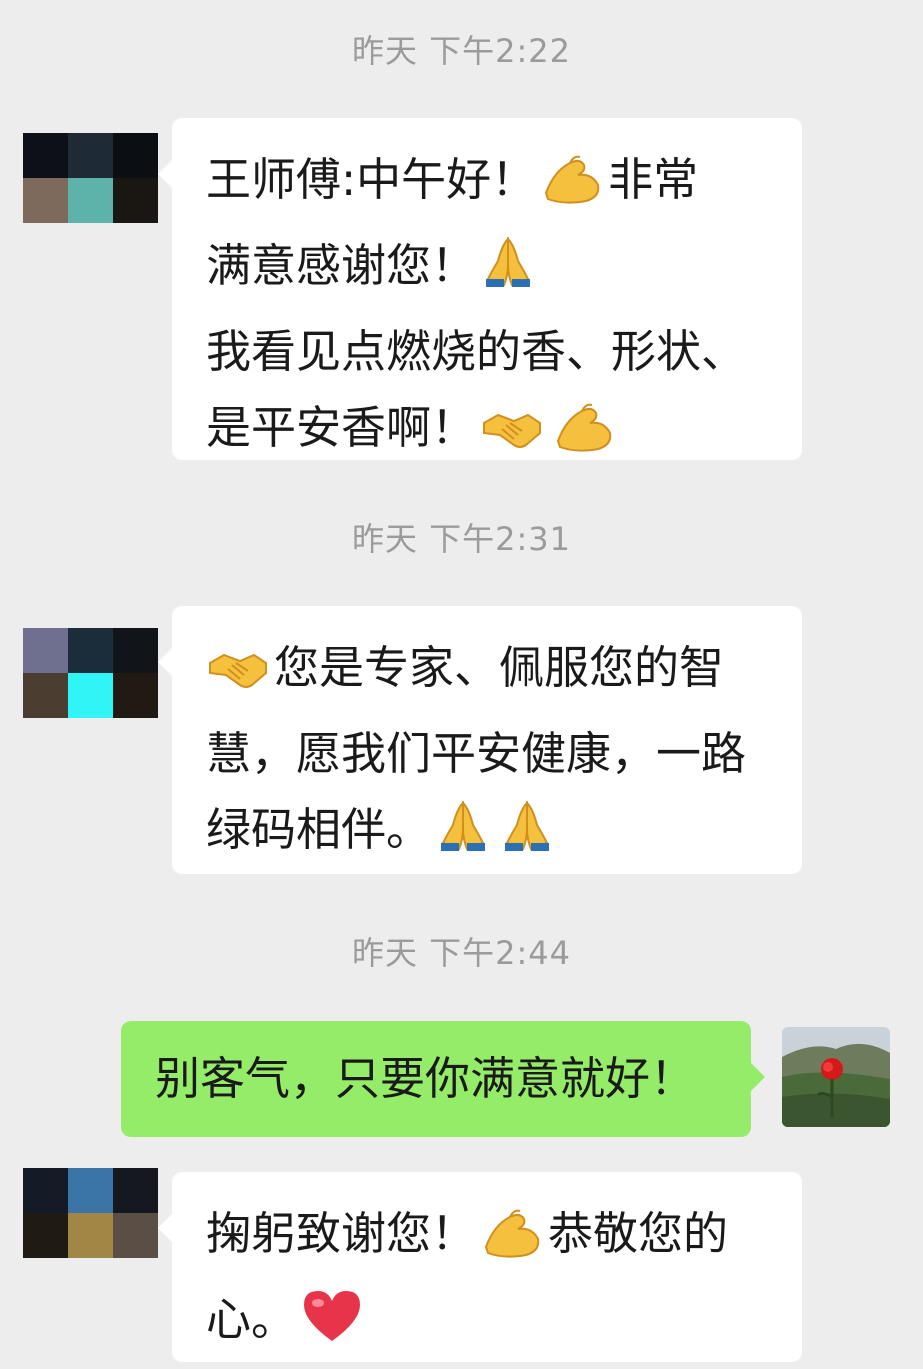 Image resolution: width=923 pixels, height=1369 pixels. I want to click on message-line: 慧，愿我们平安健康，一路, so click(489, 754).